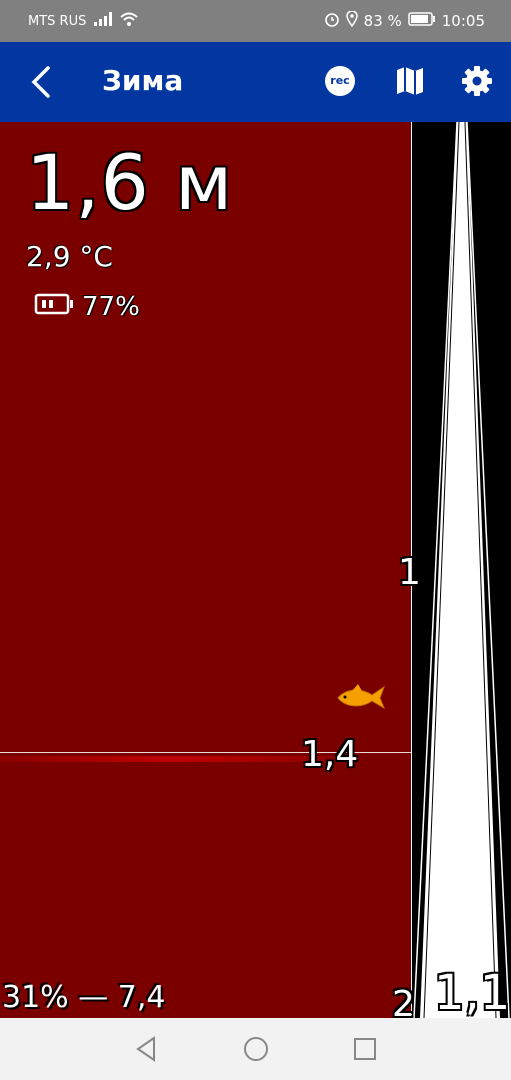  What do you see at coordinates (84, 997) in the screenshot?
I see `bottom-stats: 31% — 7,4` at bounding box center [84, 997].